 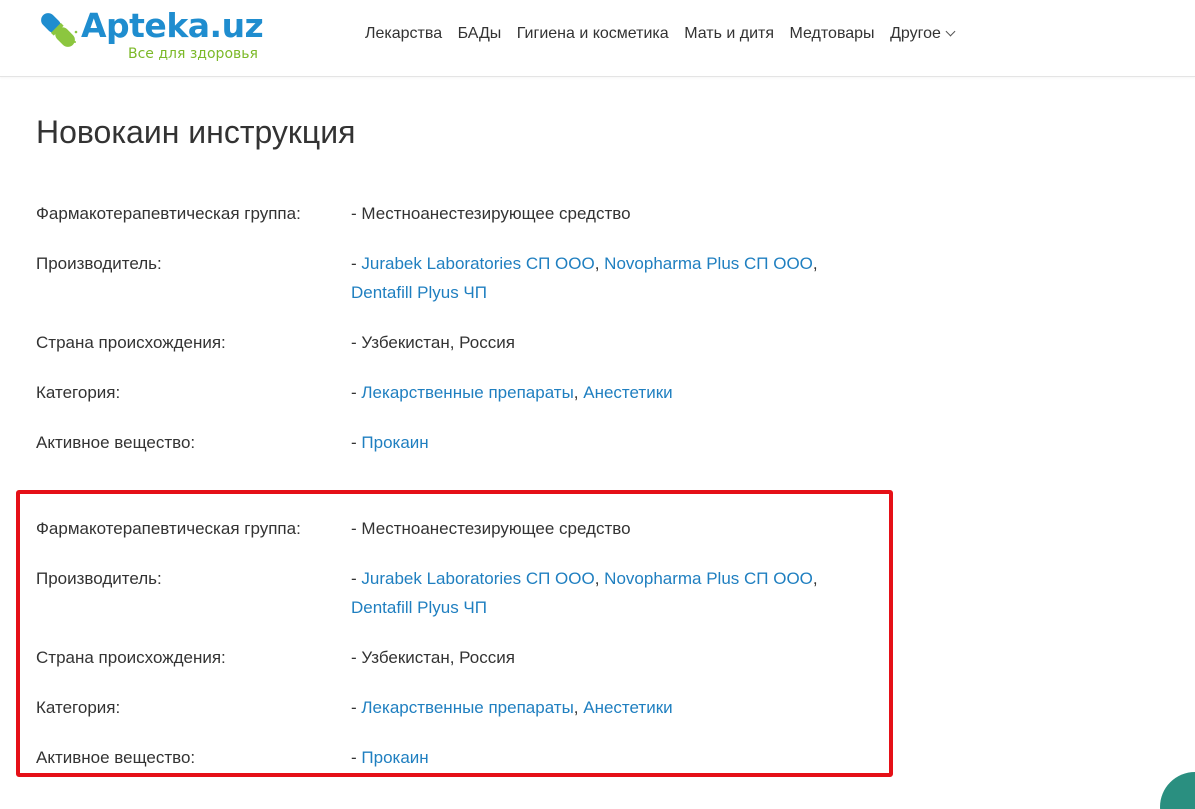 What do you see at coordinates (832, 34) in the screenshot?
I see `nav-item-medical-goods: Медтовары` at bounding box center [832, 34].